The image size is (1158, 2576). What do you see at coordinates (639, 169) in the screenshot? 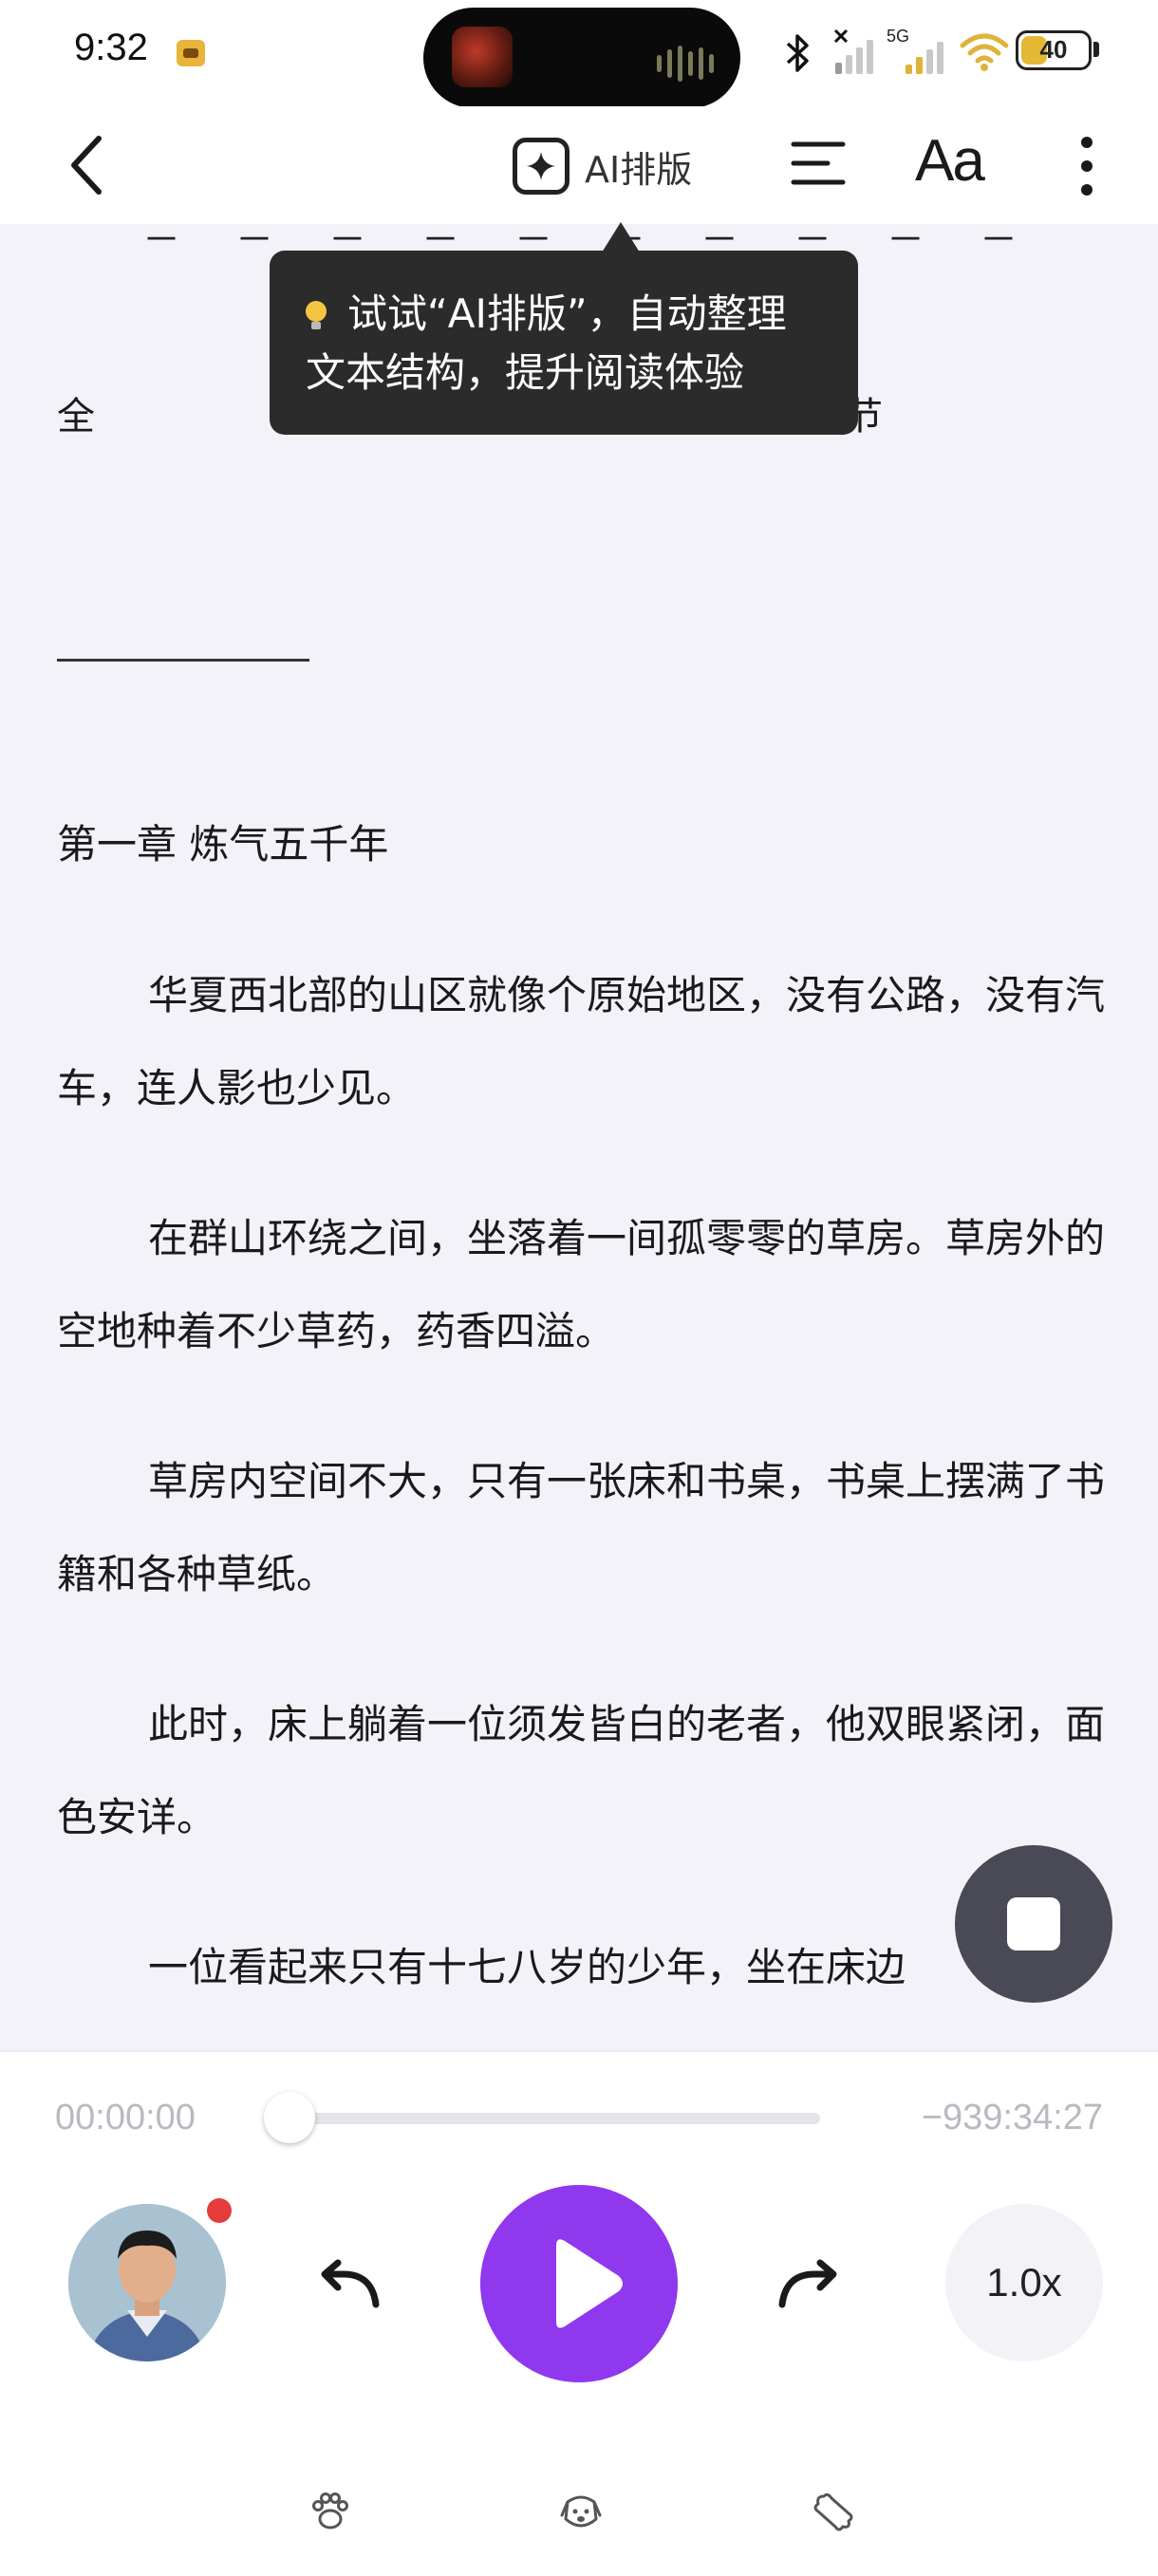
I see `ai-layout-label: AI排版` at bounding box center [639, 169].